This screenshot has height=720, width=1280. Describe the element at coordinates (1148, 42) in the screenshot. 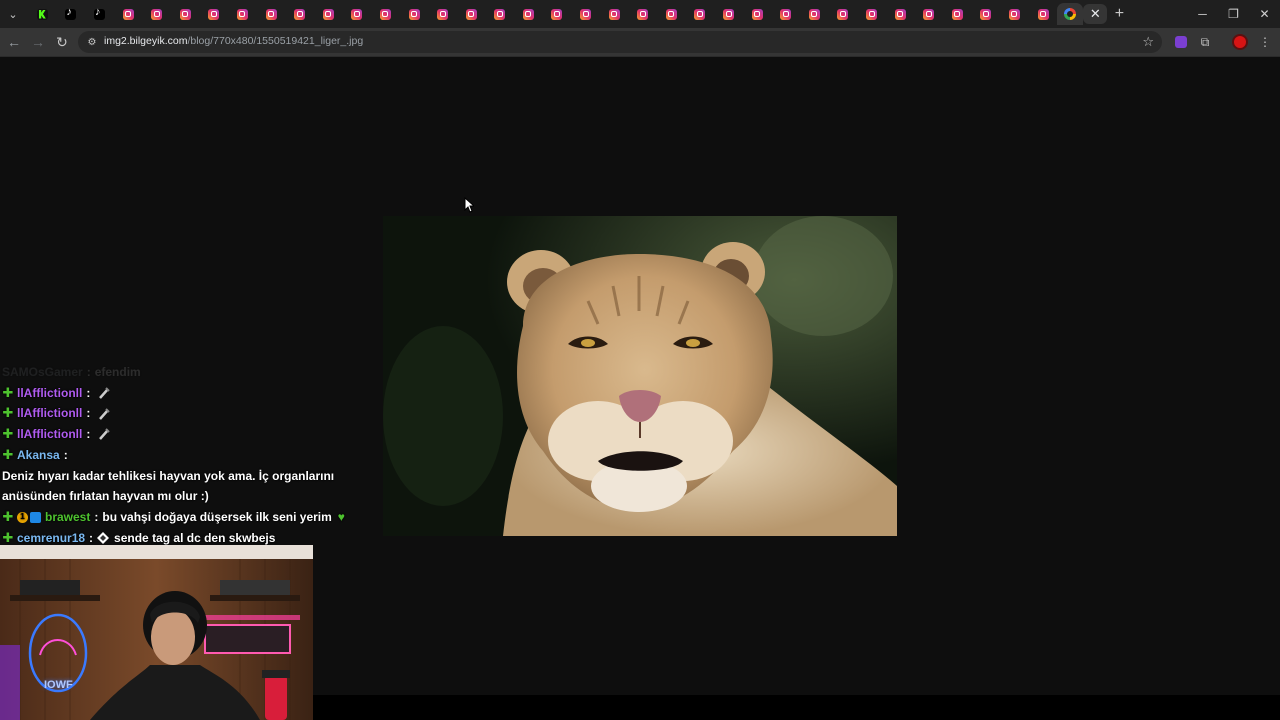

I see `bookmark-star-icon: ☆` at that location.